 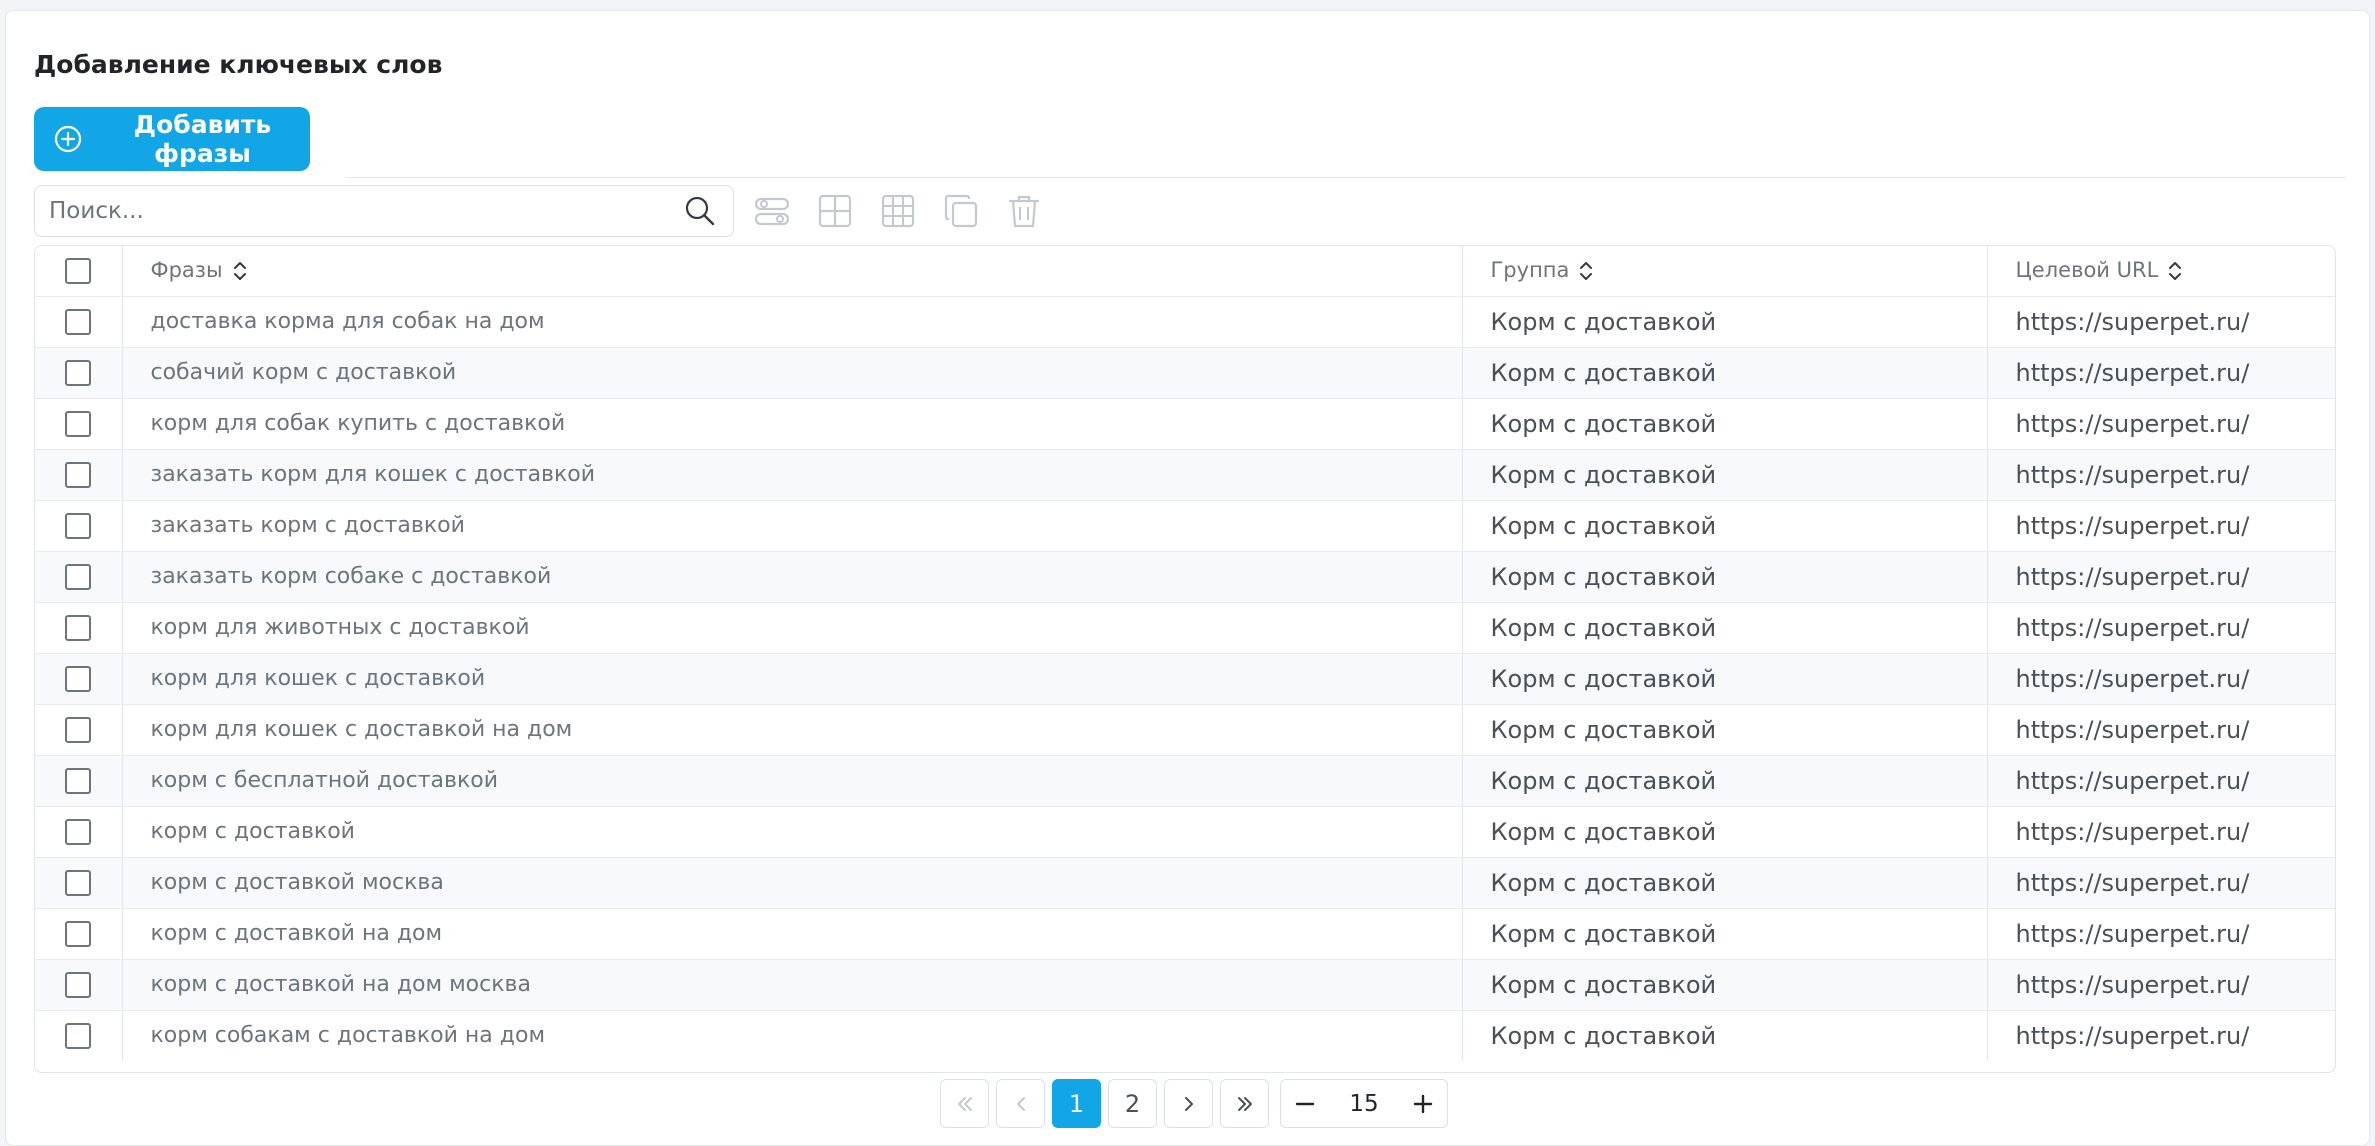 What do you see at coordinates (1305, 1104) in the screenshot?
I see `minus-icon` at bounding box center [1305, 1104].